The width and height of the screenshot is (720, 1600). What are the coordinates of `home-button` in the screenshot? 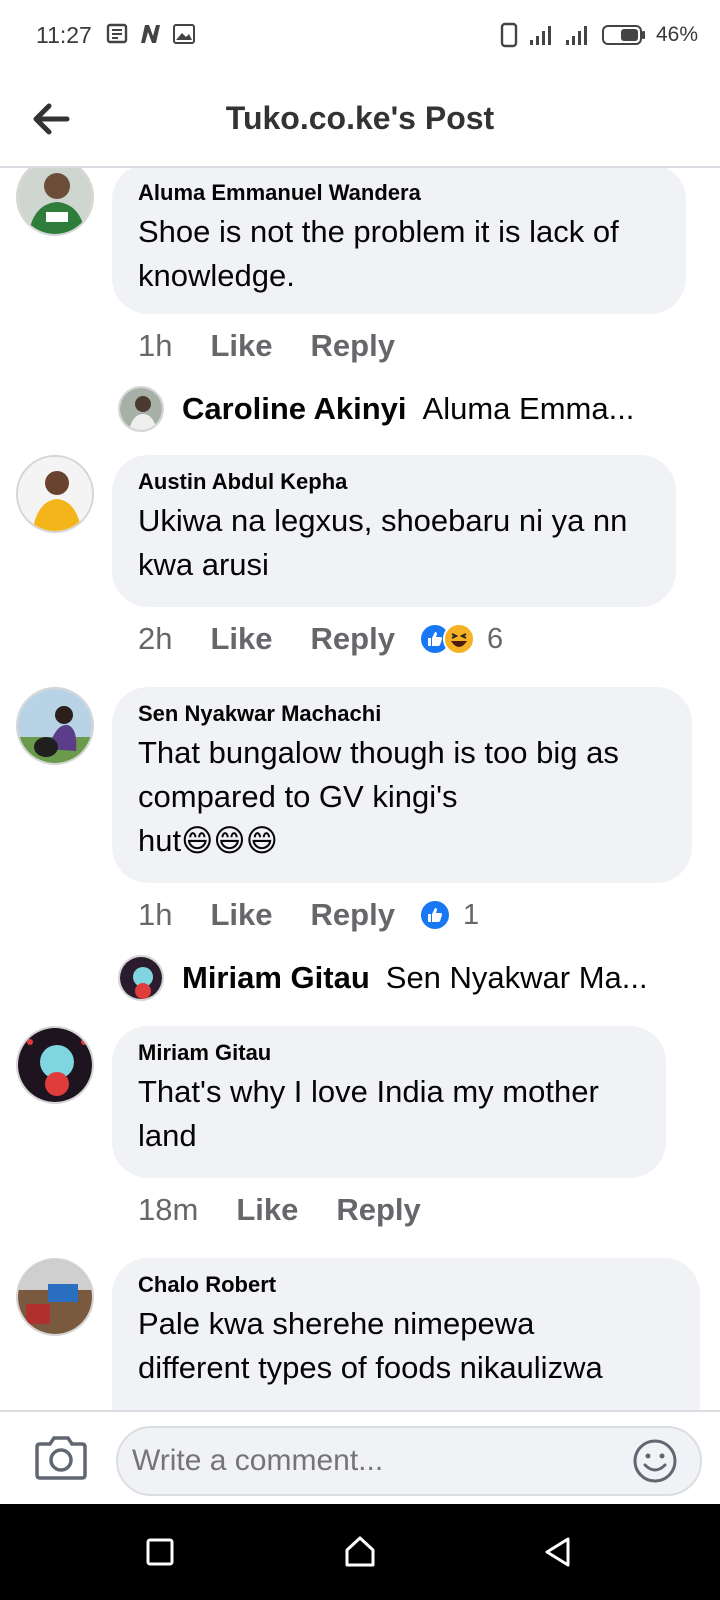 It's located at (360, 1552).